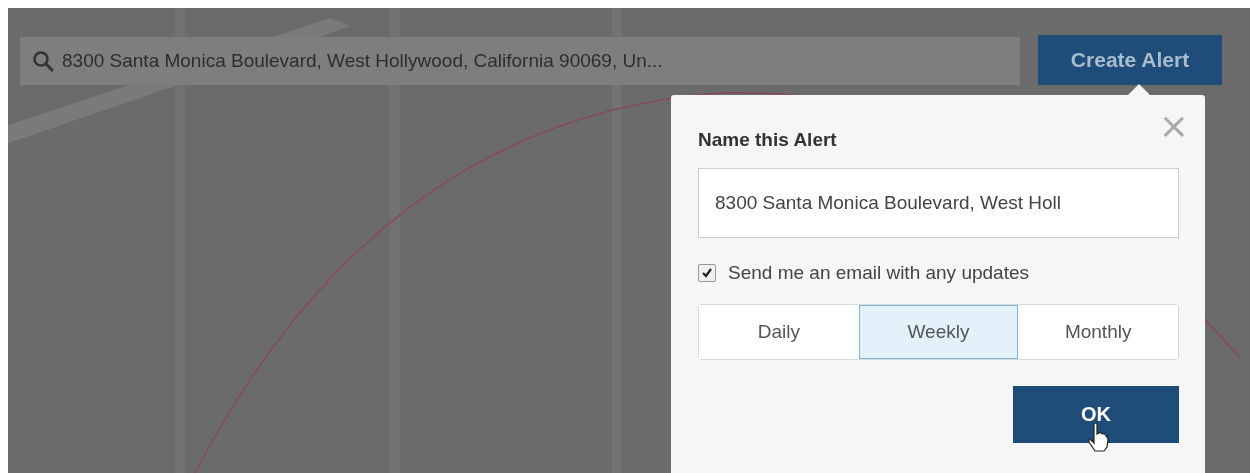  I want to click on ok-button: OK, so click(1096, 414).